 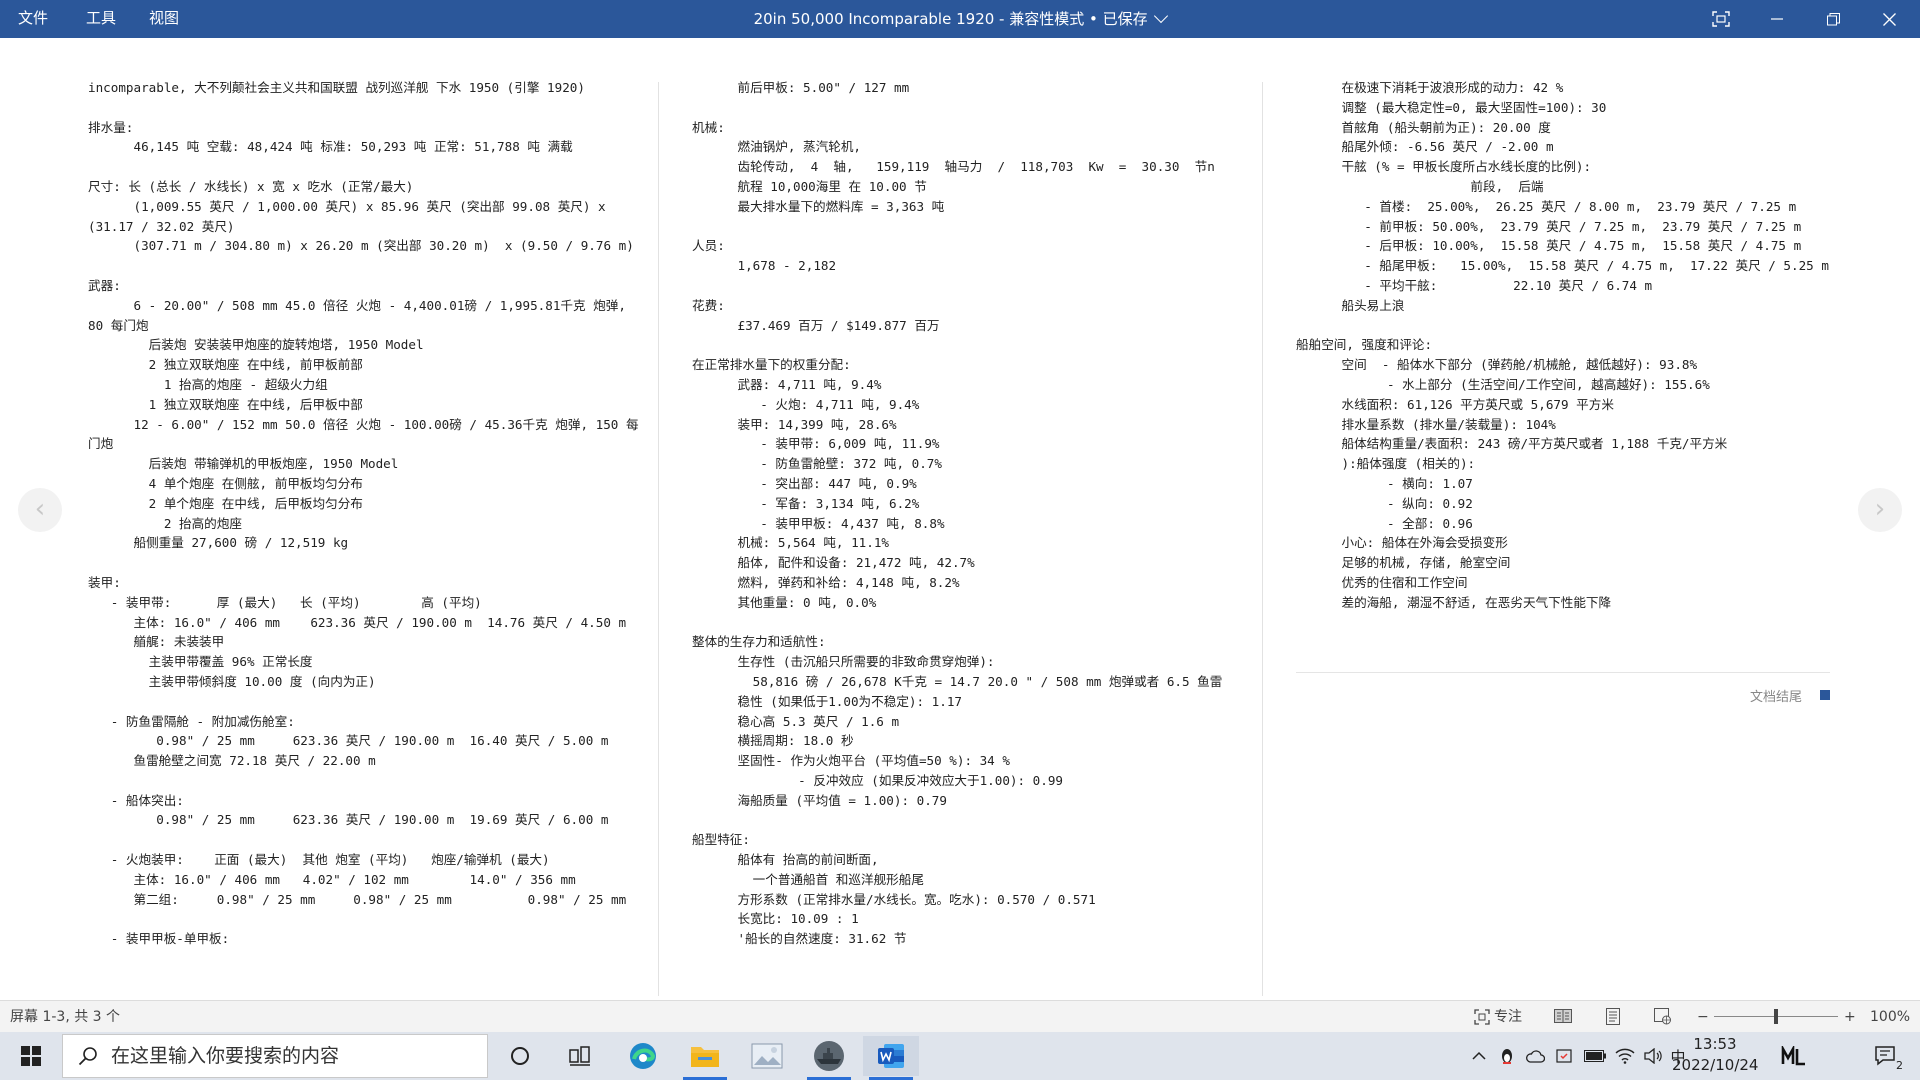 I want to click on tray-battery, so click(x=1595, y=1056).